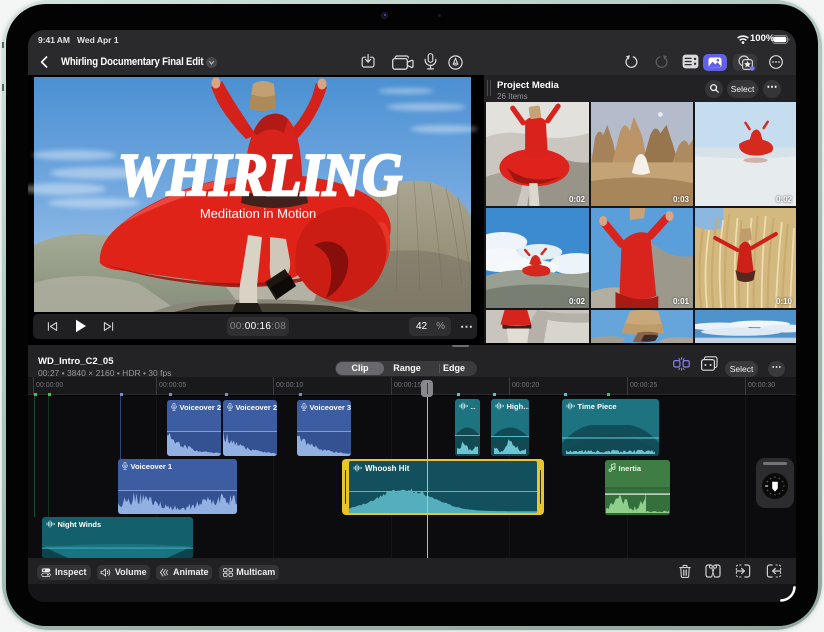 This screenshot has width=824, height=632. What do you see at coordinates (260, 175) in the screenshot?
I see `svg-text: WHIRLING` at bounding box center [260, 175].